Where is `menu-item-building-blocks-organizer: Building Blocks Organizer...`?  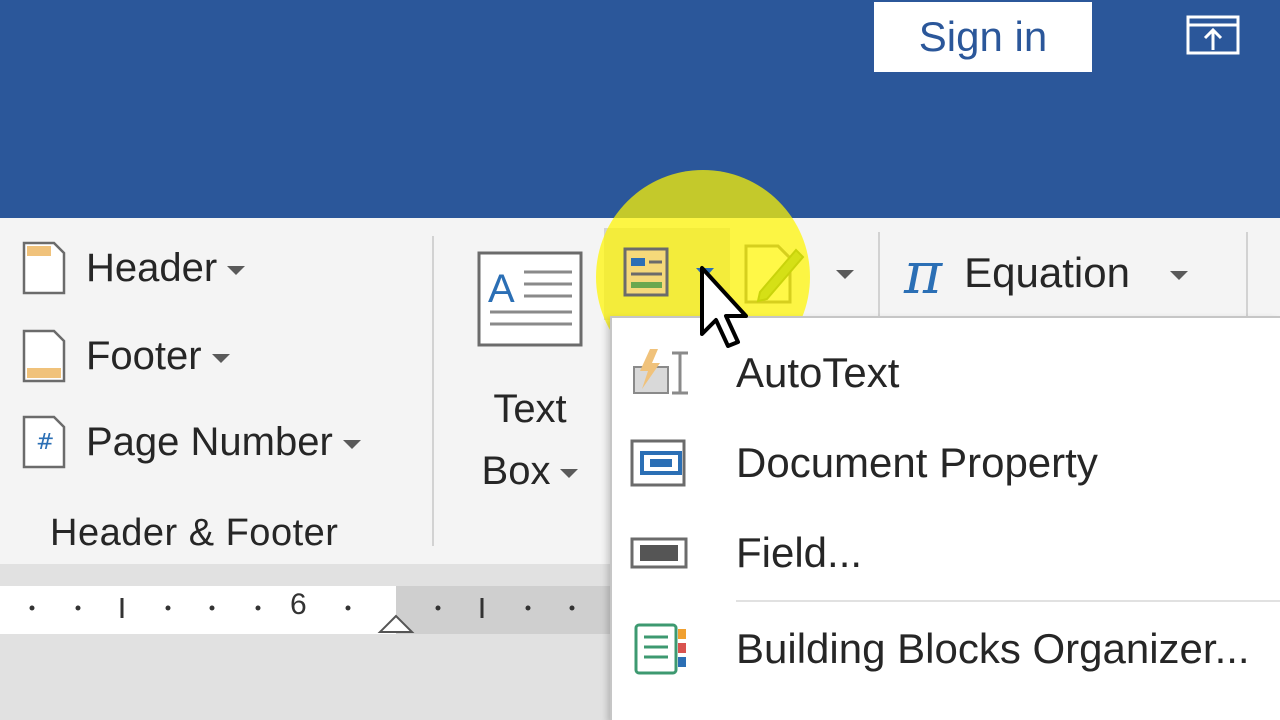 menu-item-building-blocks-organizer: Building Blocks Organizer... is located at coordinates (946, 649).